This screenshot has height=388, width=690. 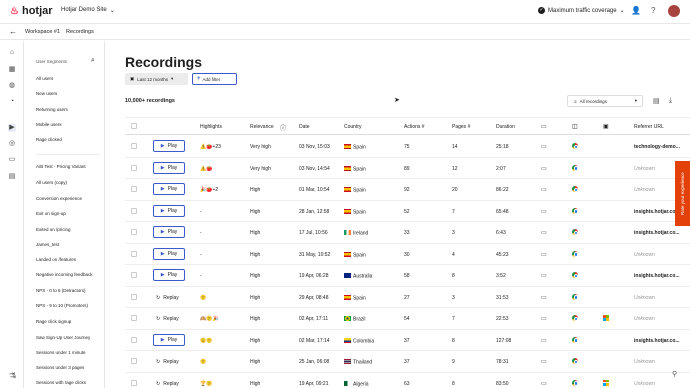 What do you see at coordinates (13, 31) in the screenshot?
I see `back-arrow-icon: ←` at bounding box center [13, 31].